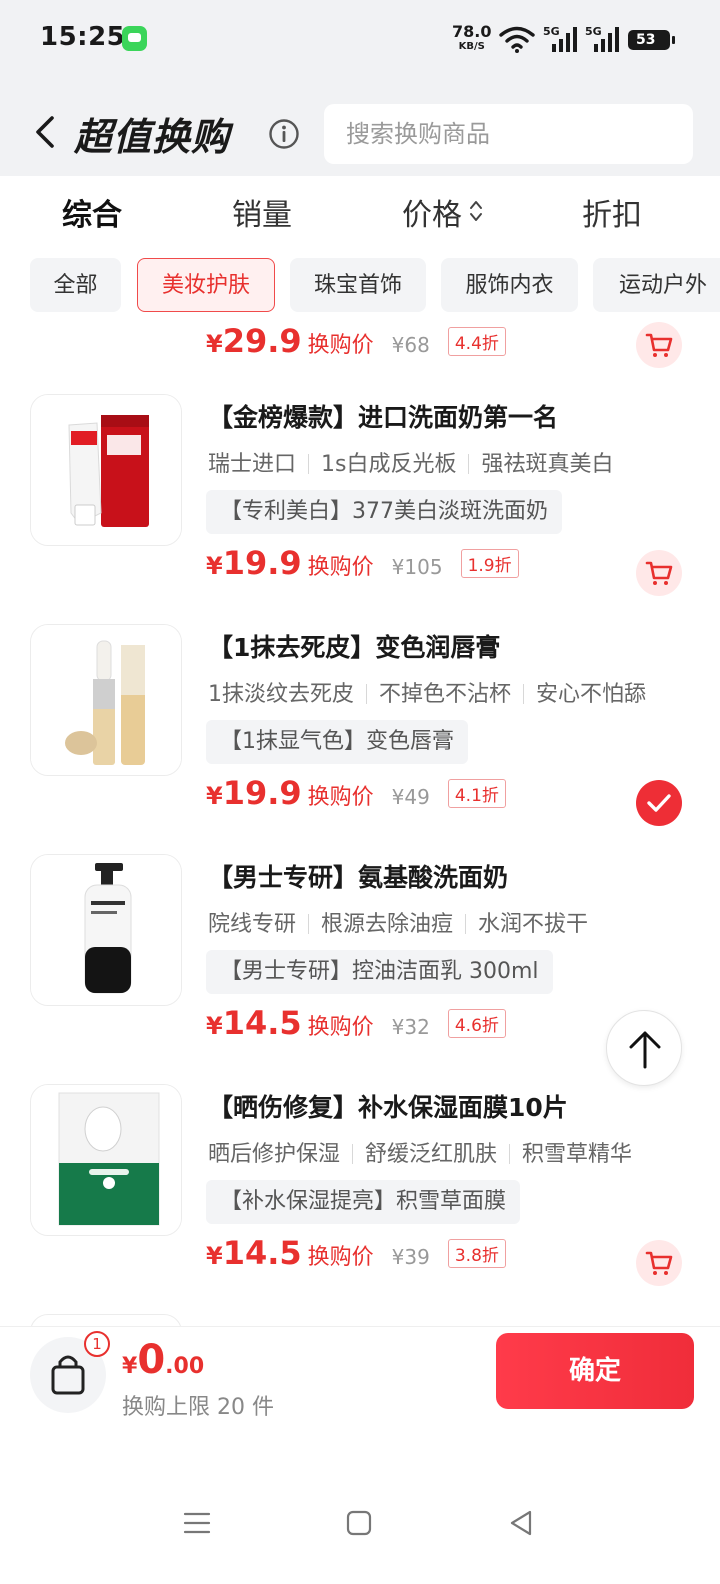 The image size is (720, 1584). Describe the element at coordinates (533, 924) in the screenshot. I see `product-tag: 水润不拔干` at that location.